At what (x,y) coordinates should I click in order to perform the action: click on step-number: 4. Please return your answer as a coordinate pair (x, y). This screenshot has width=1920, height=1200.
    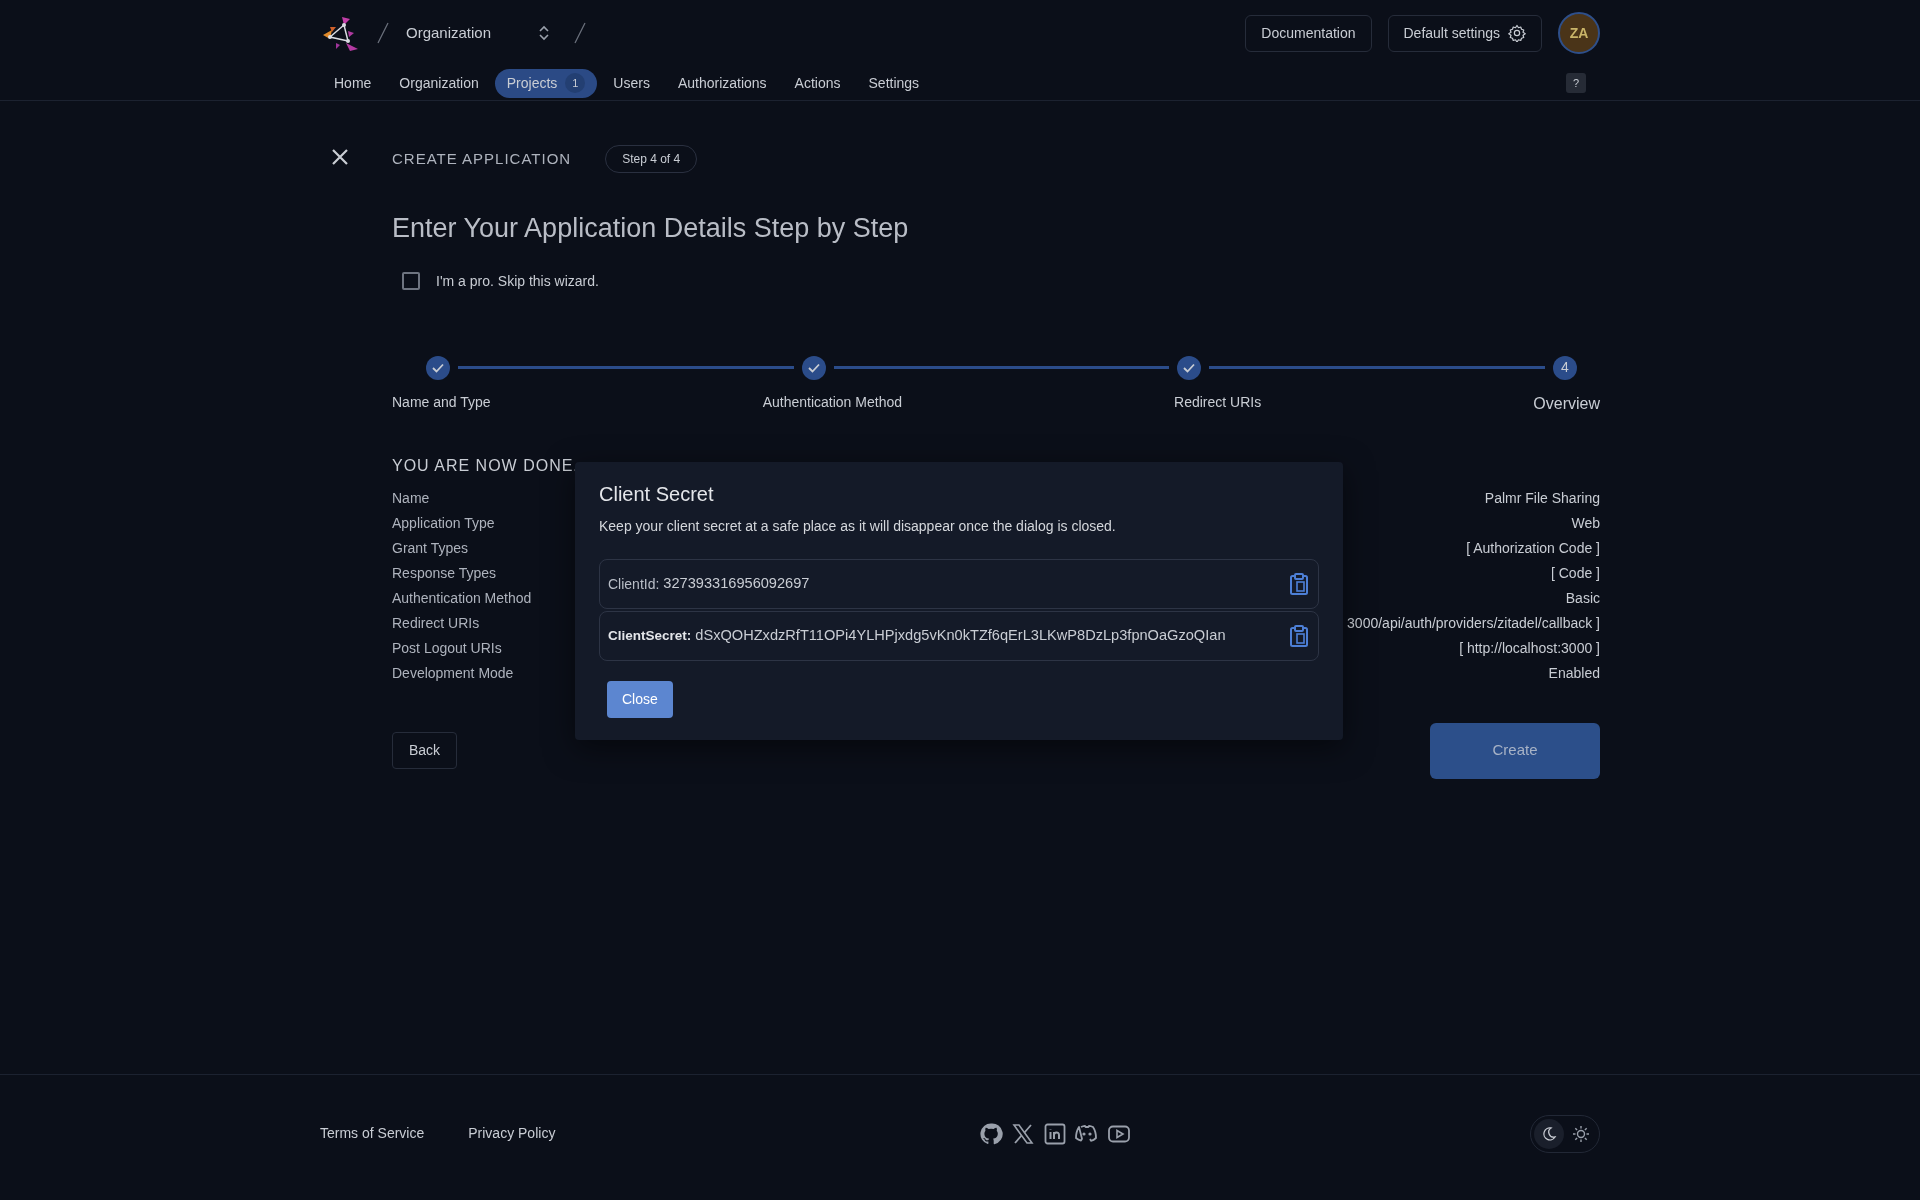
    Looking at the image, I should click on (1565, 367).